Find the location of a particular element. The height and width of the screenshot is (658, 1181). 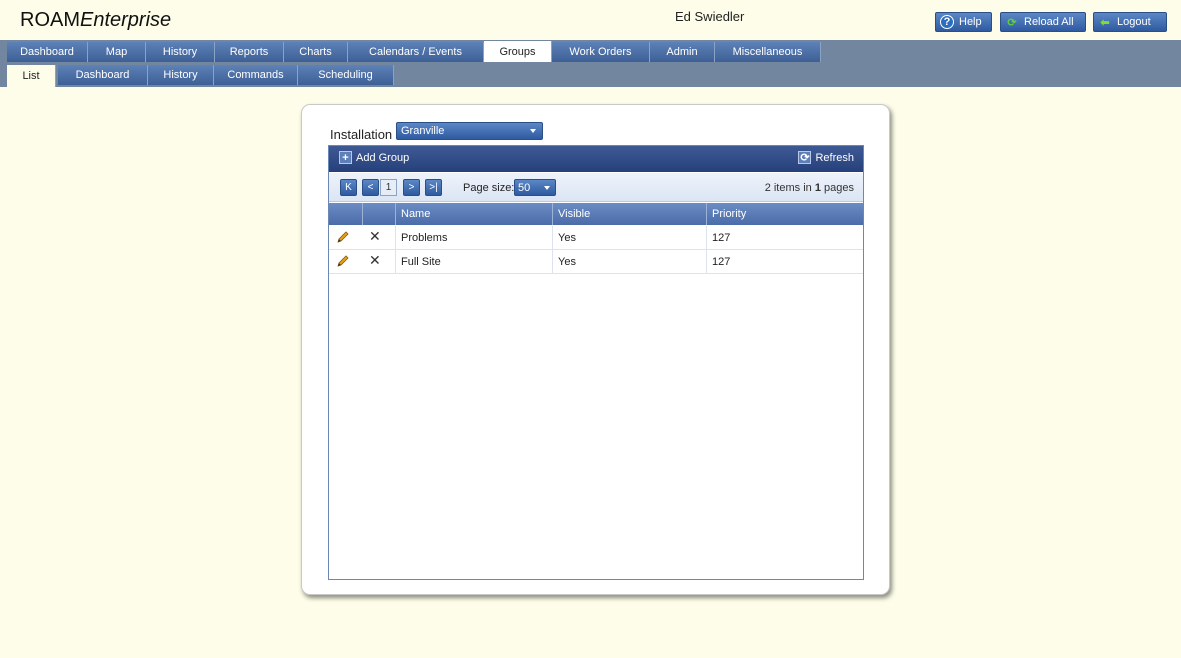

logout-label: Logout is located at coordinates (1134, 22).